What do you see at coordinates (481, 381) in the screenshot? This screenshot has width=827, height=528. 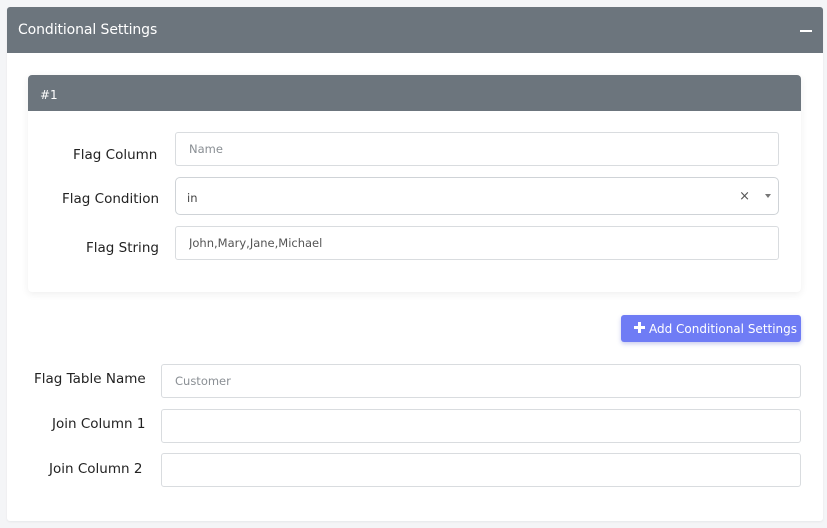 I see `flag-table-name-input` at bounding box center [481, 381].